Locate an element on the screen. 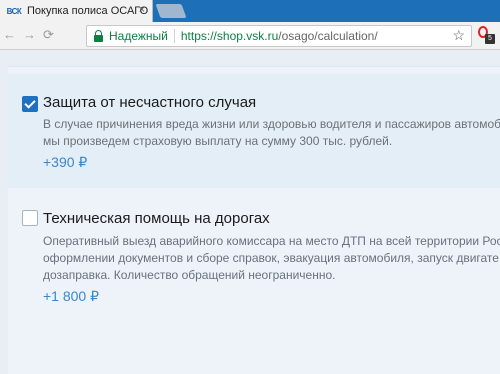 Image resolution: width=500 pixels, height=374 pixels. secure-label: Надежный is located at coordinates (138, 36).